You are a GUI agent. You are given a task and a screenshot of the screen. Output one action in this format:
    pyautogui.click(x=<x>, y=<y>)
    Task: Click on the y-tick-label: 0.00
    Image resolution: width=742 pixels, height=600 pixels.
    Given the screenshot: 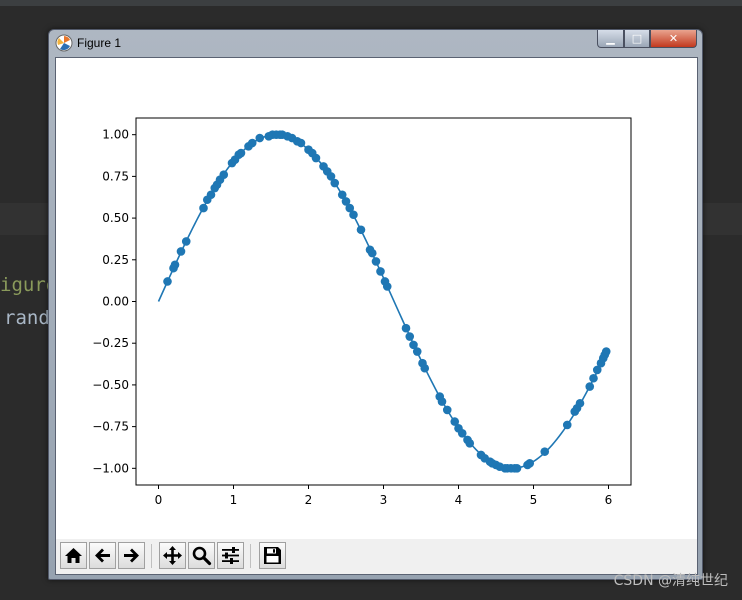 What is the action you would take?
    pyautogui.click(x=115, y=302)
    